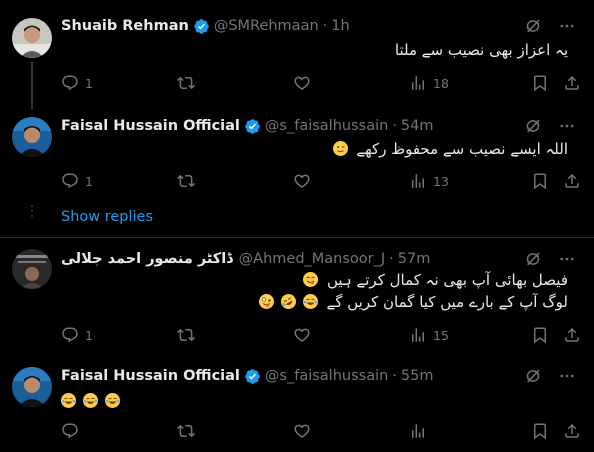 Image resolution: width=594 pixels, height=452 pixels. Describe the element at coordinates (481, 50) in the screenshot. I see `tweet-text-line: یہ اعزاز بھی نصیب سے ملتا` at that location.